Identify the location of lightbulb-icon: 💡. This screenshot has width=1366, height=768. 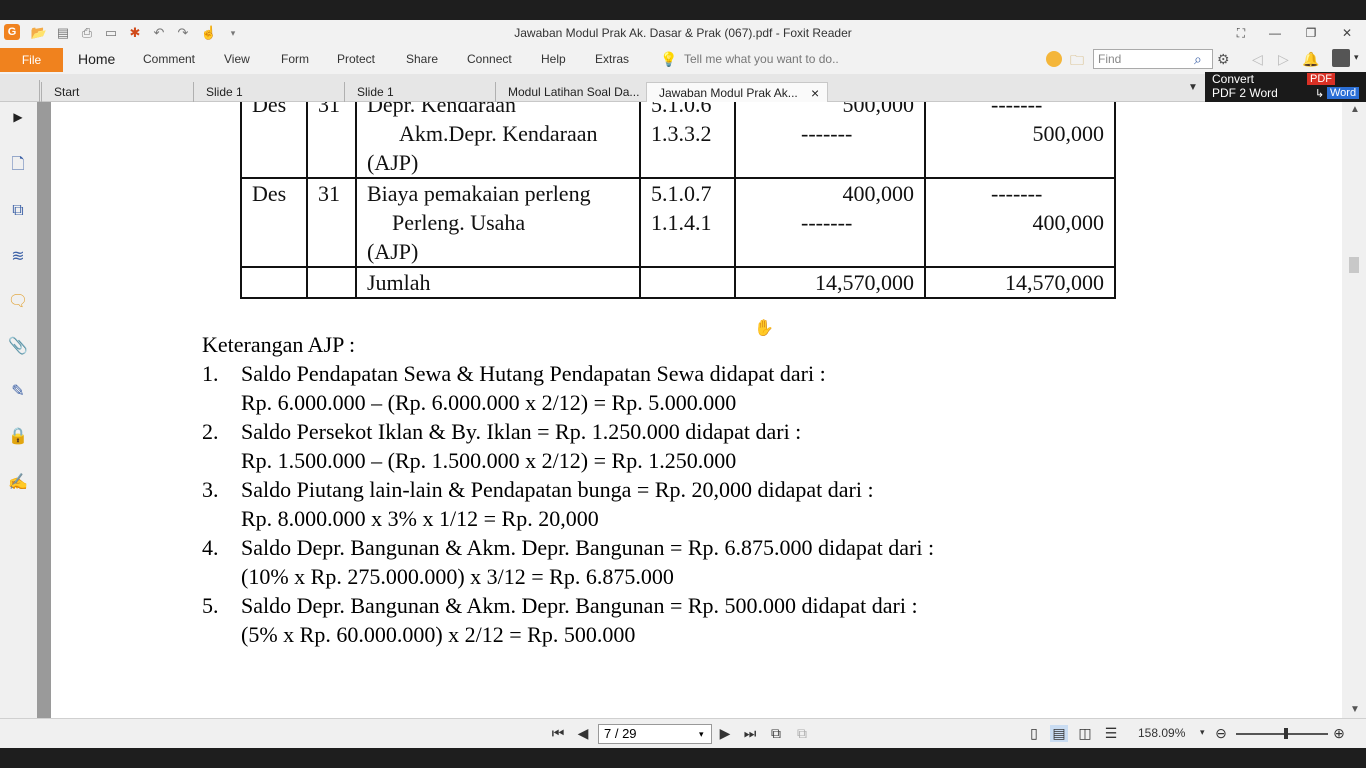
(669, 59).